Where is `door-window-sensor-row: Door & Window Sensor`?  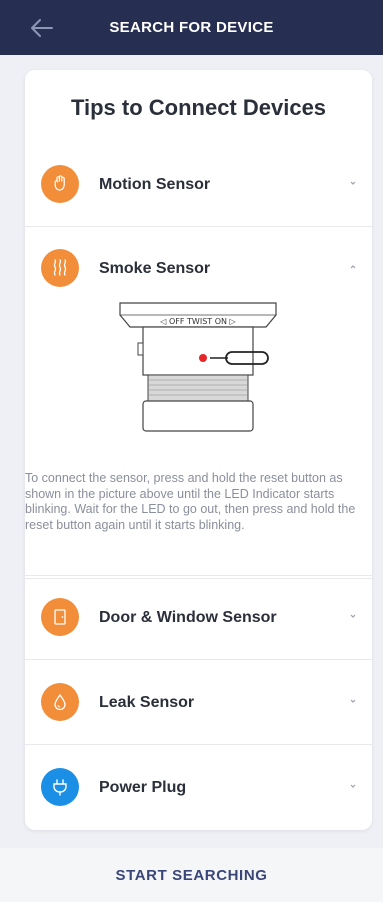
door-window-sensor-row: Door & Window Sensor is located at coordinates (198, 618).